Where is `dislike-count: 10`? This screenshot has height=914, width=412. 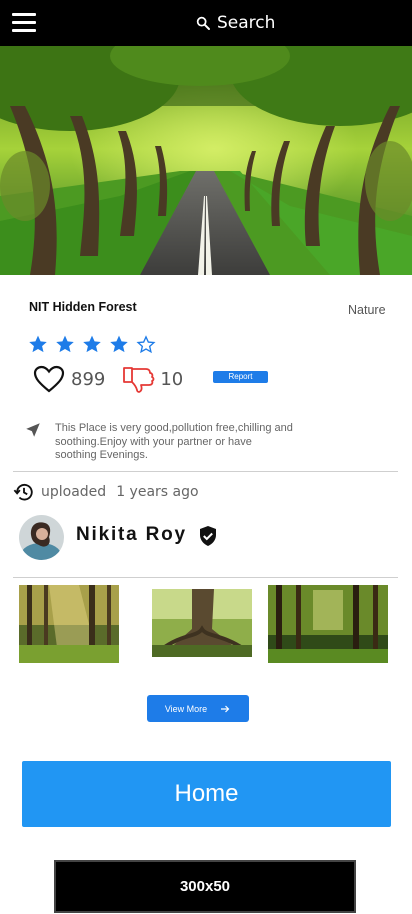 dislike-count: 10 is located at coordinates (172, 379).